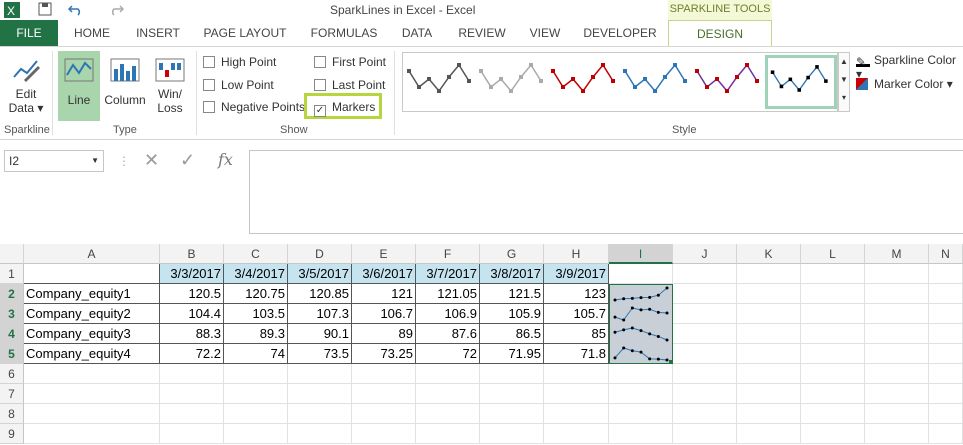 Image resolution: width=963 pixels, height=445 pixels. What do you see at coordinates (384, 334) in the screenshot?
I see `value-cell: 89` at bounding box center [384, 334].